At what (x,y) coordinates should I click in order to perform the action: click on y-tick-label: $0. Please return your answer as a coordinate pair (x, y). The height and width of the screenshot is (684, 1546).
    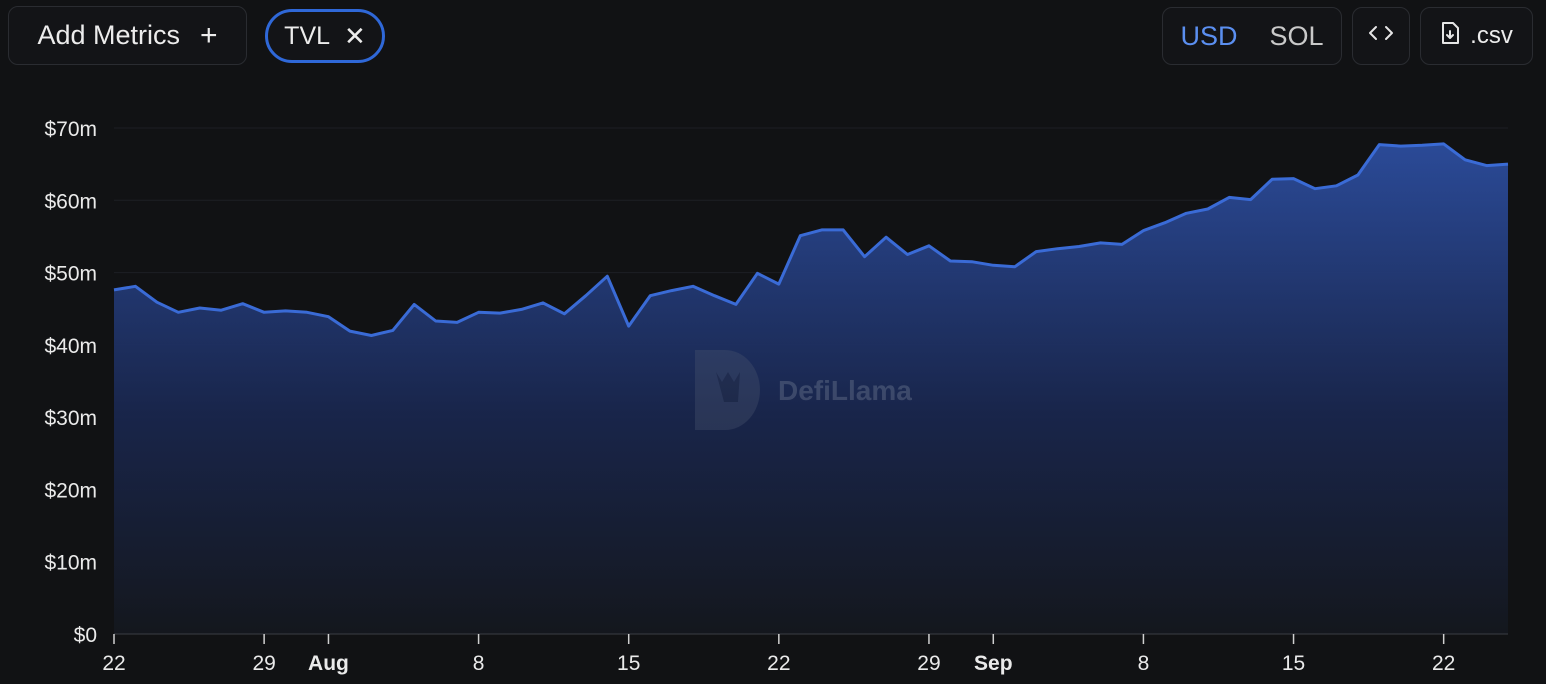
    Looking at the image, I should click on (85, 635).